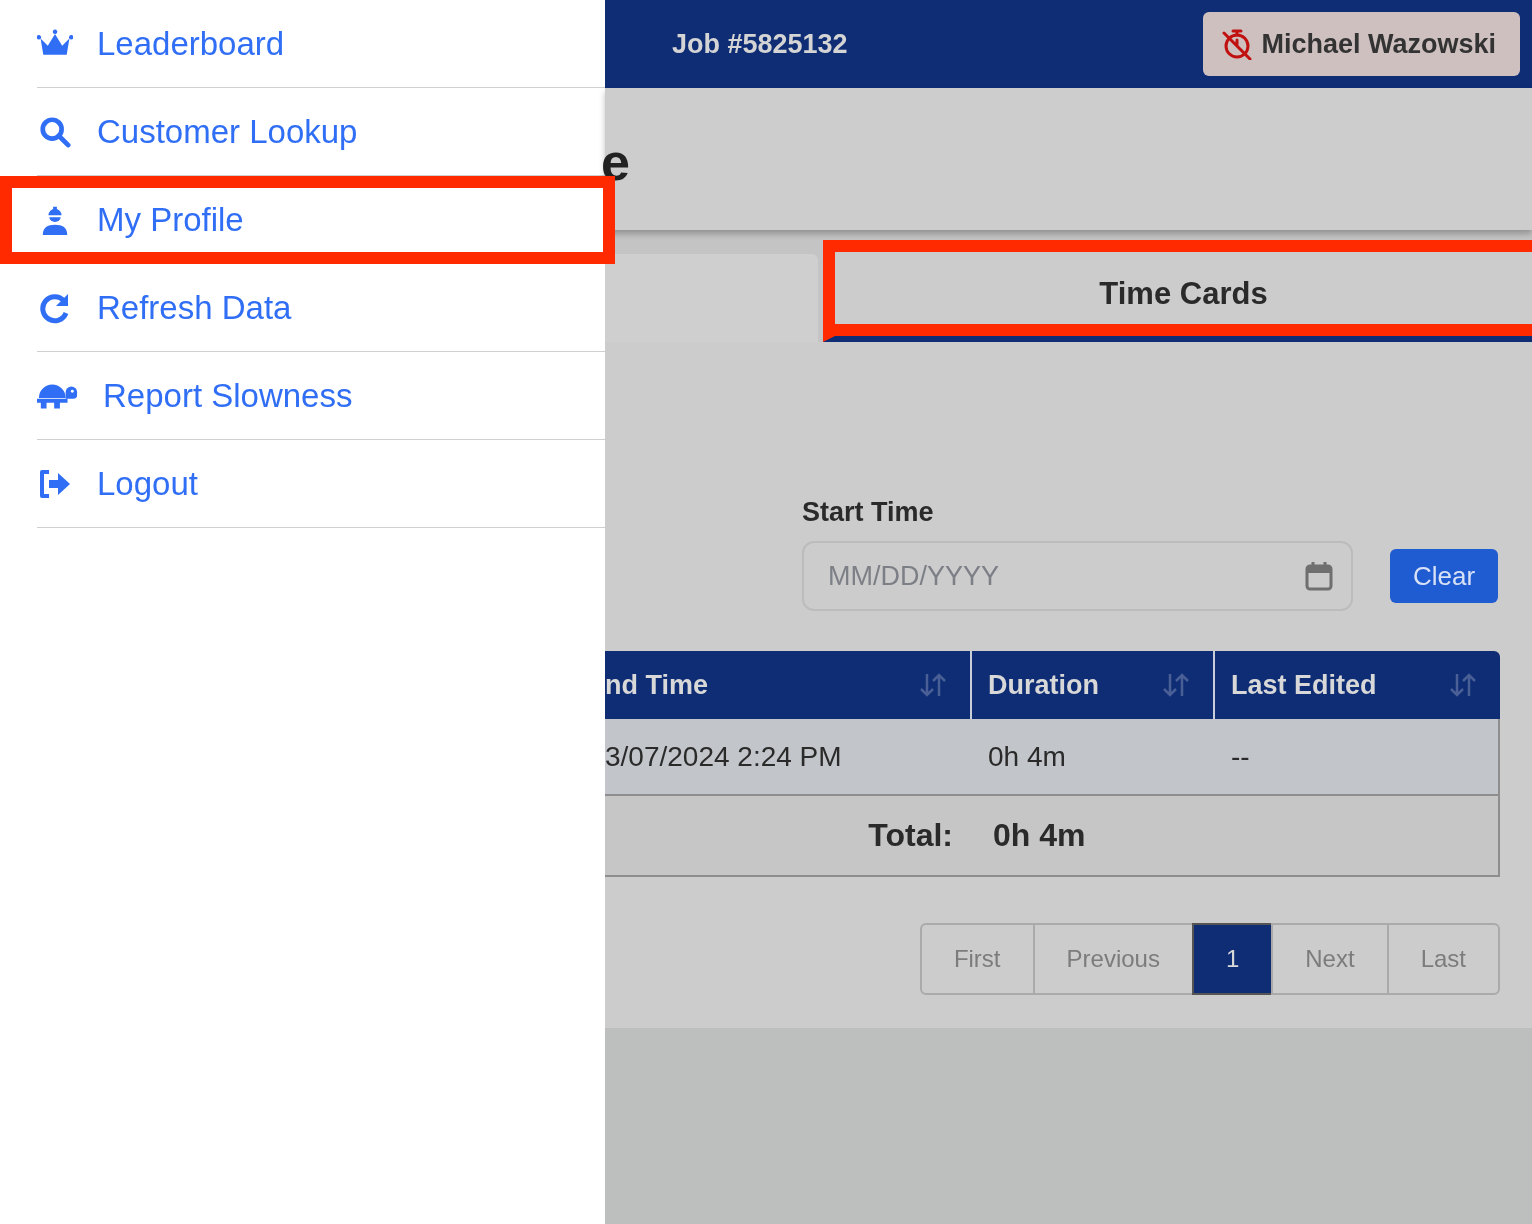 Image resolution: width=1532 pixels, height=1224 pixels. Describe the element at coordinates (1361, 44) in the screenshot. I see `user-button: Michael Wazowski` at that location.